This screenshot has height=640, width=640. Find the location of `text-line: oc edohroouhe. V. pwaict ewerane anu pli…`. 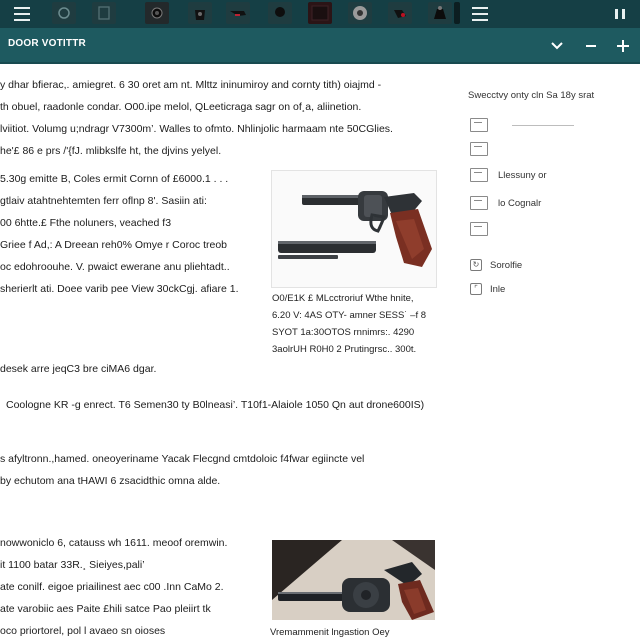

text-line: oc edohroouhe. V. pwaict ewerane anu pli… is located at coordinates (115, 267).